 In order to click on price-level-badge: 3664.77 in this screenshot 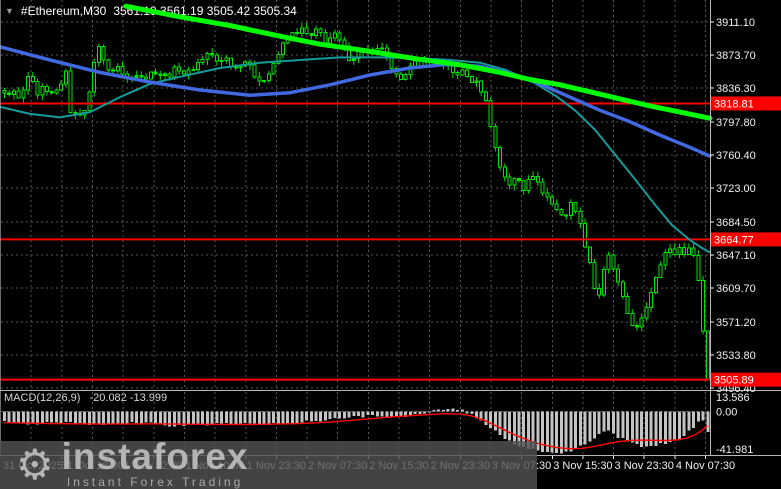, I will do `click(746, 239)`.